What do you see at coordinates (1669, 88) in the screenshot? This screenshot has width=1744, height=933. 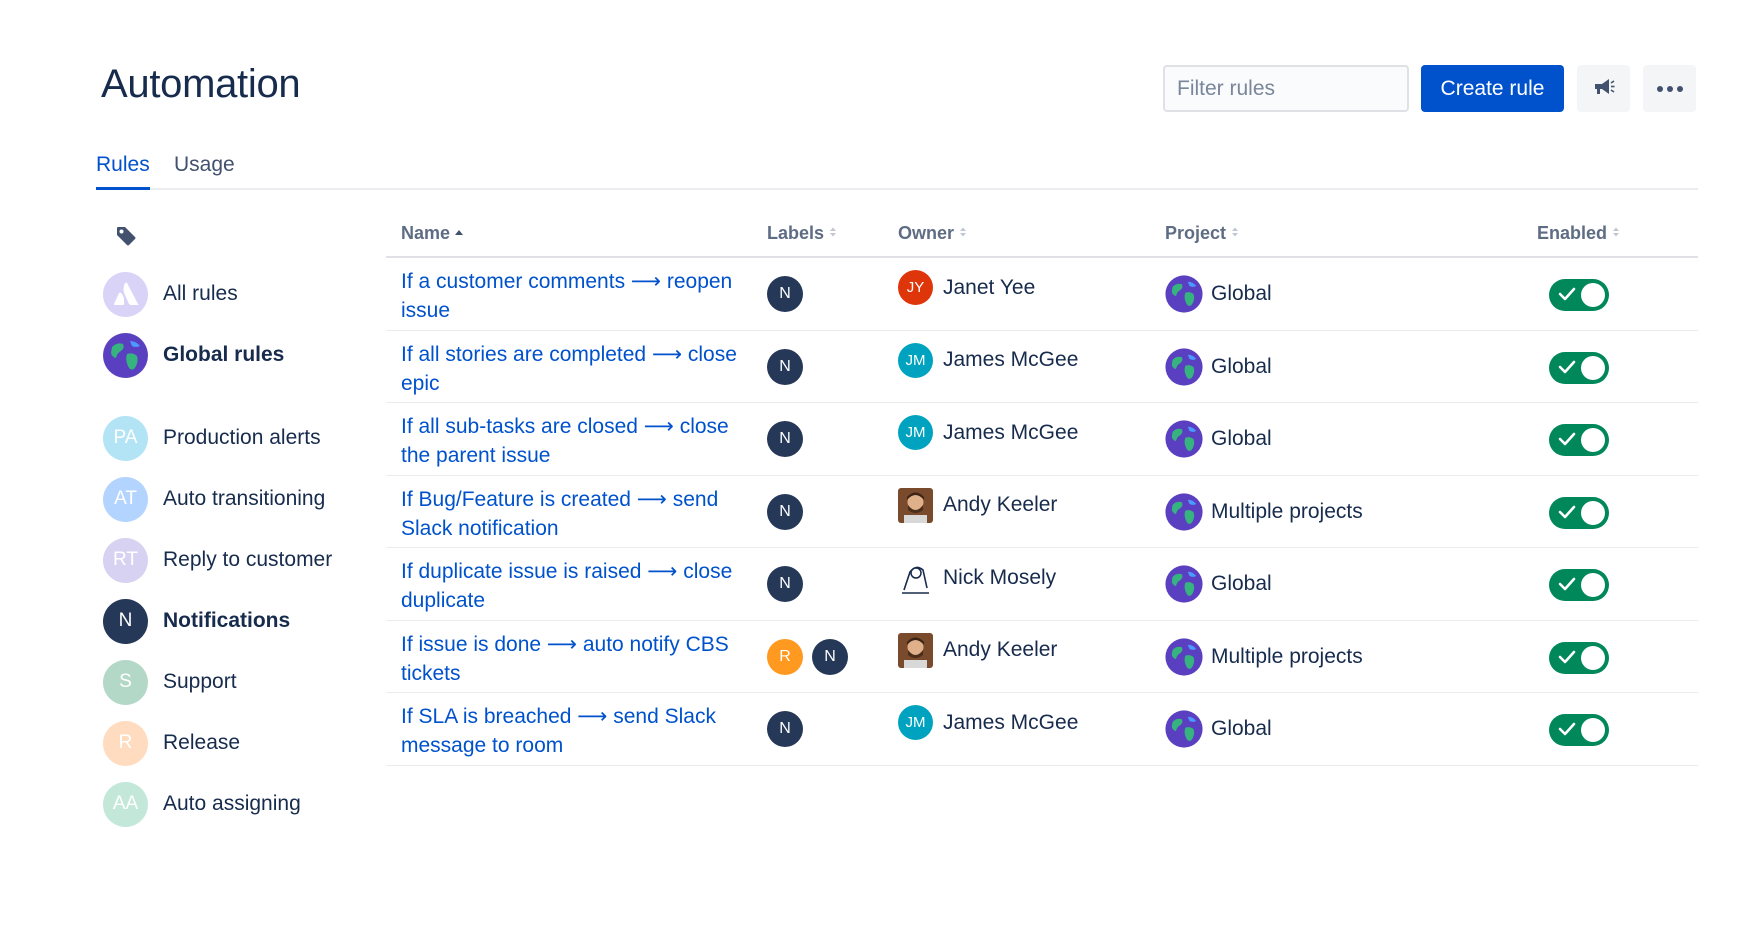 I see `more-actions-button` at bounding box center [1669, 88].